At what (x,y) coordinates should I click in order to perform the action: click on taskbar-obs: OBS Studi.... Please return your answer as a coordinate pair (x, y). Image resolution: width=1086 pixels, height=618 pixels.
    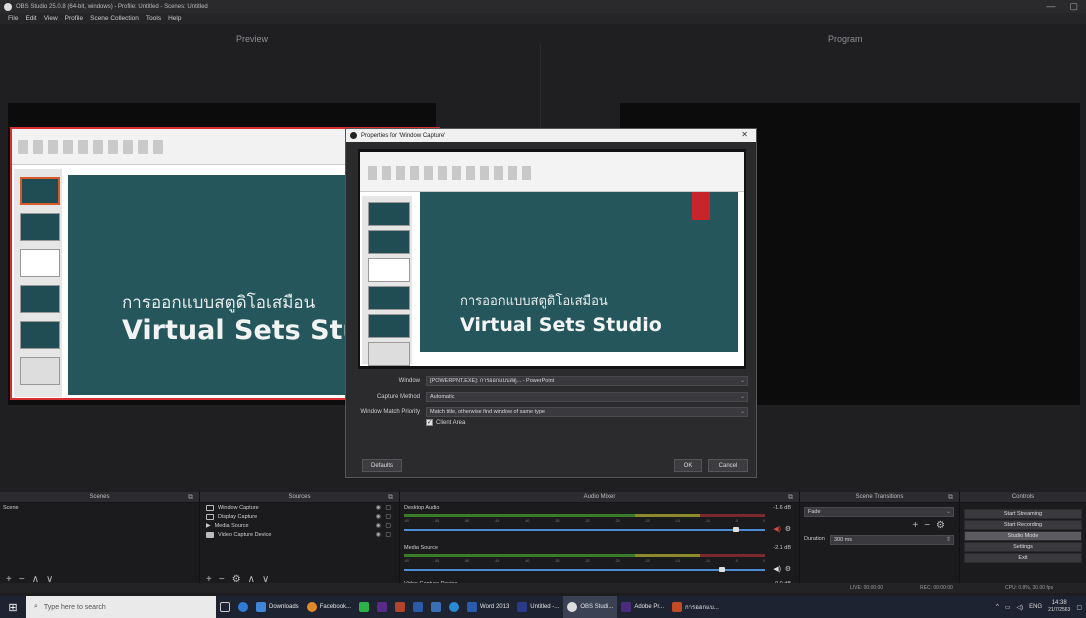
    Looking at the image, I should click on (590, 607).